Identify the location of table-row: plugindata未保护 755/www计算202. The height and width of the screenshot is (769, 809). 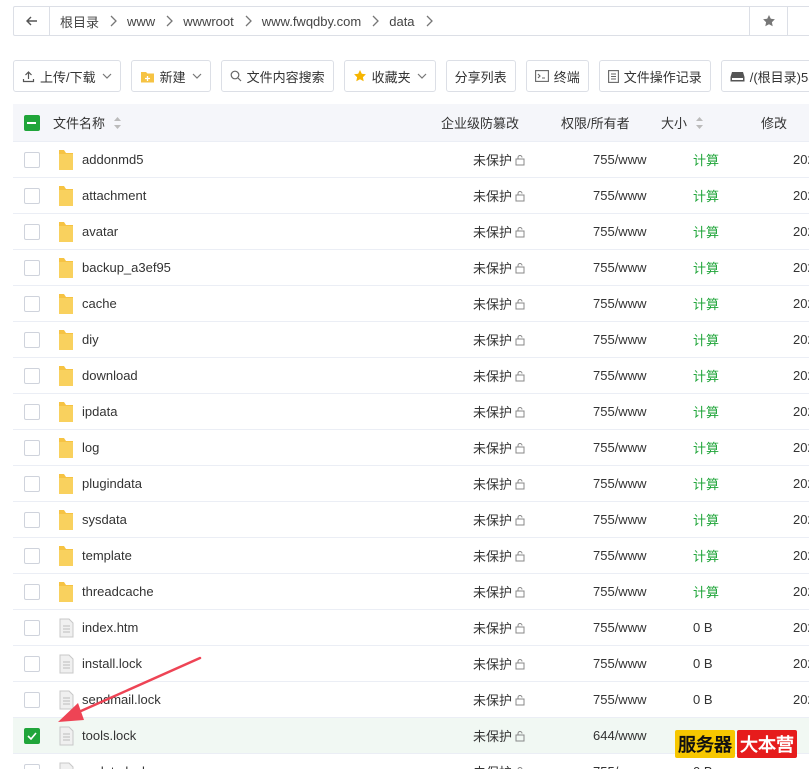
(411, 484).